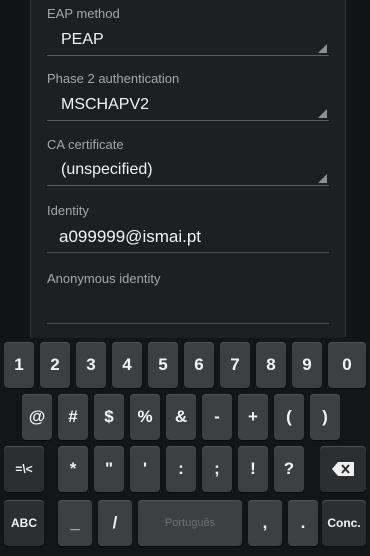 This screenshot has width=370, height=556. What do you see at coordinates (181, 469) in the screenshot?
I see `key-colon: :` at bounding box center [181, 469].